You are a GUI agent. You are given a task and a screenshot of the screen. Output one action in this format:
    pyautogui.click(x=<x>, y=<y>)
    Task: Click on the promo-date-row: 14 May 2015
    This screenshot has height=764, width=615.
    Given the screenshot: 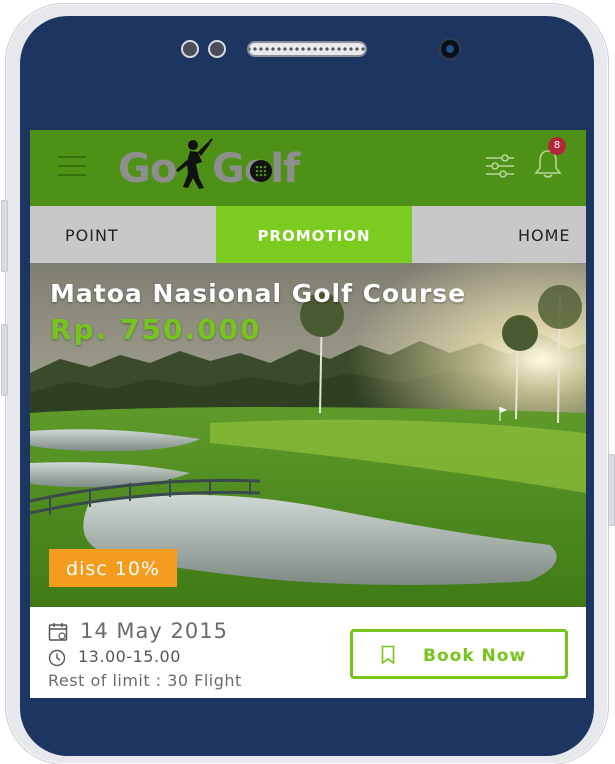 What is the action you would take?
    pyautogui.click(x=138, y=631)
    